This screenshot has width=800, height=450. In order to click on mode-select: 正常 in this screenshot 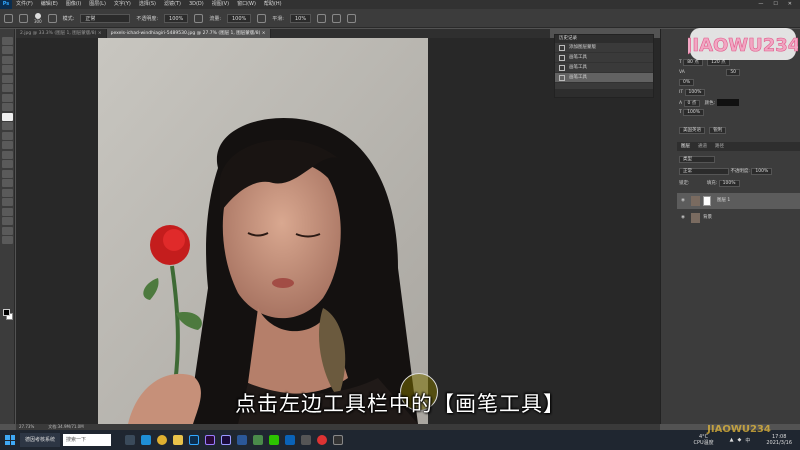, I will do `click(105, 18)`.